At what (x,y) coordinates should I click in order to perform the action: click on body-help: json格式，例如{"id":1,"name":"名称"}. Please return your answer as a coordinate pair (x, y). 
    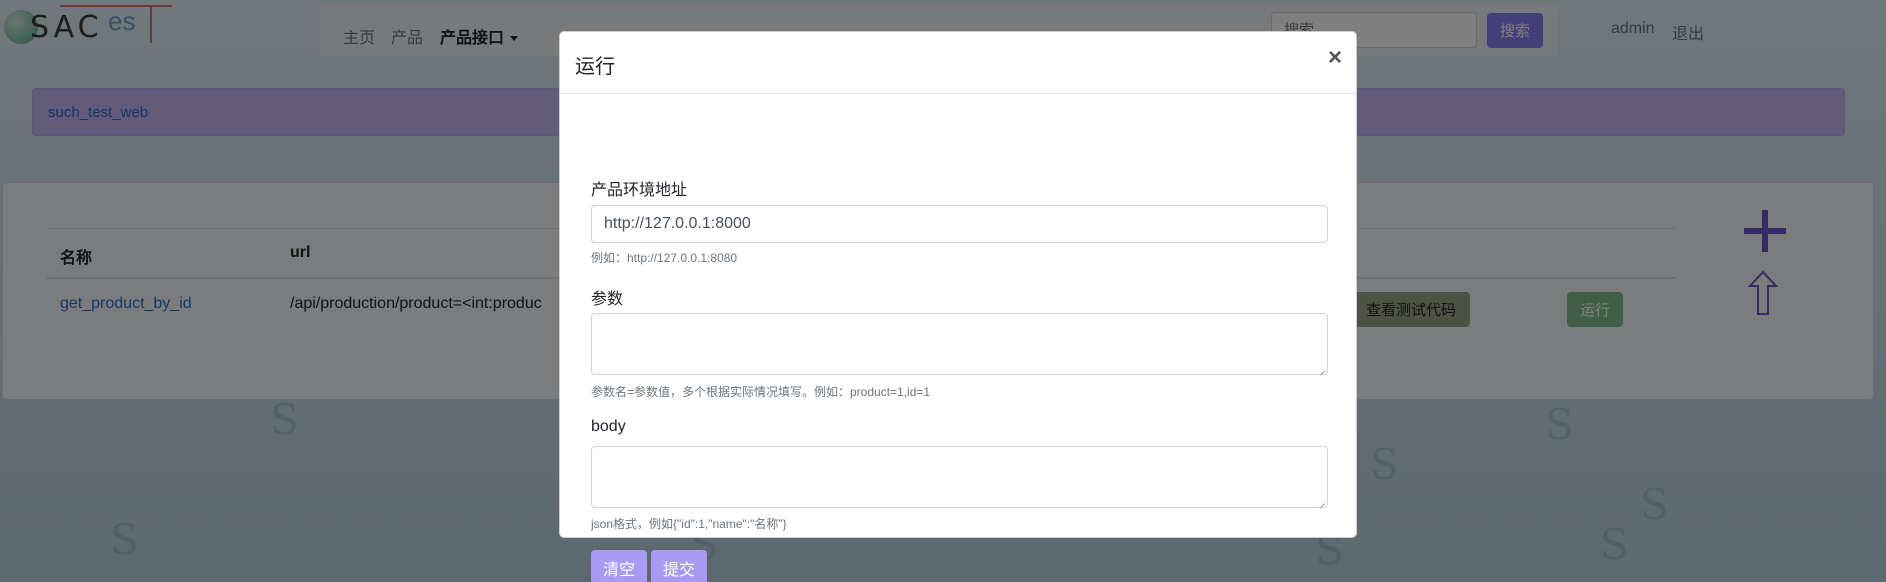
    Looking at the image, I should click on (689, 524).